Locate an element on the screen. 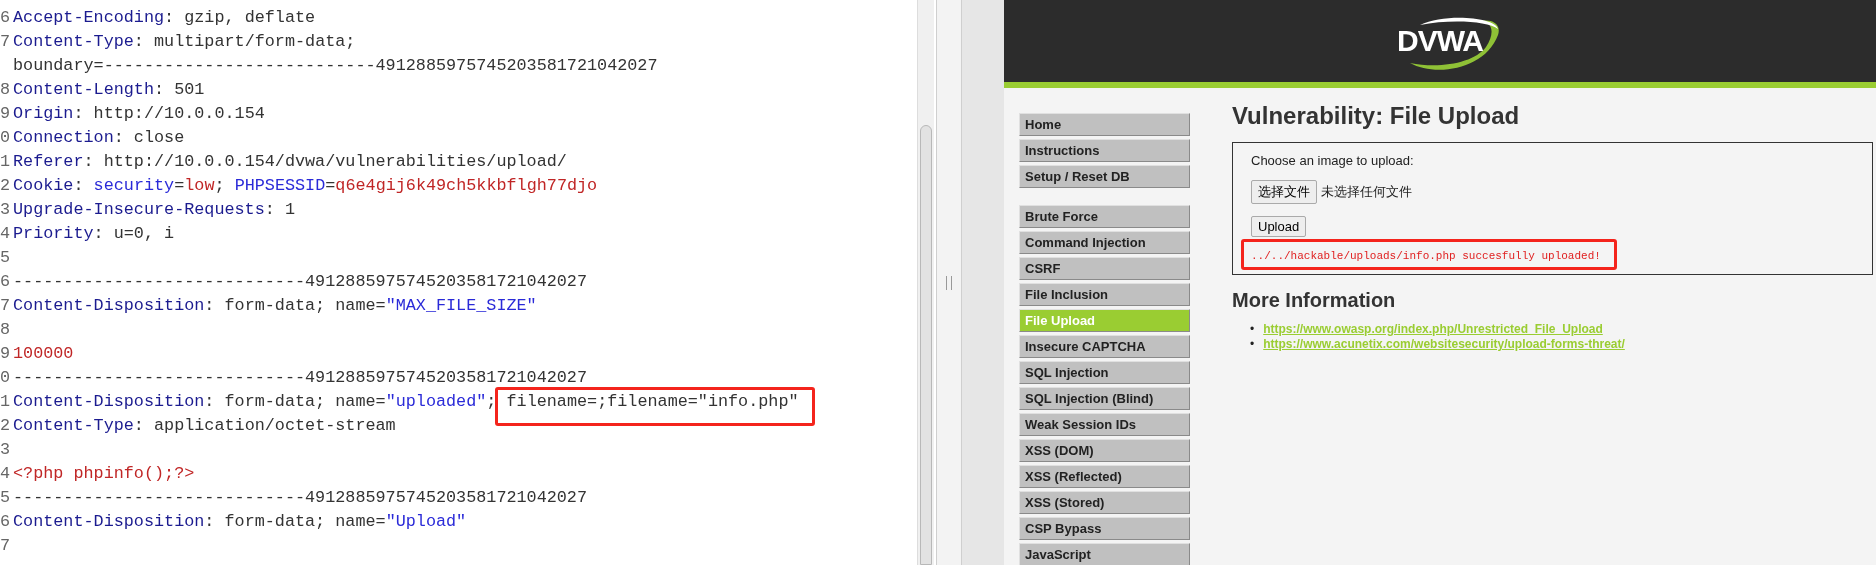 The image size is (1876, 565). success-message: ../../hackable/uploads/info.php succesfully uploaded! is located at coordinates (1426, 256).